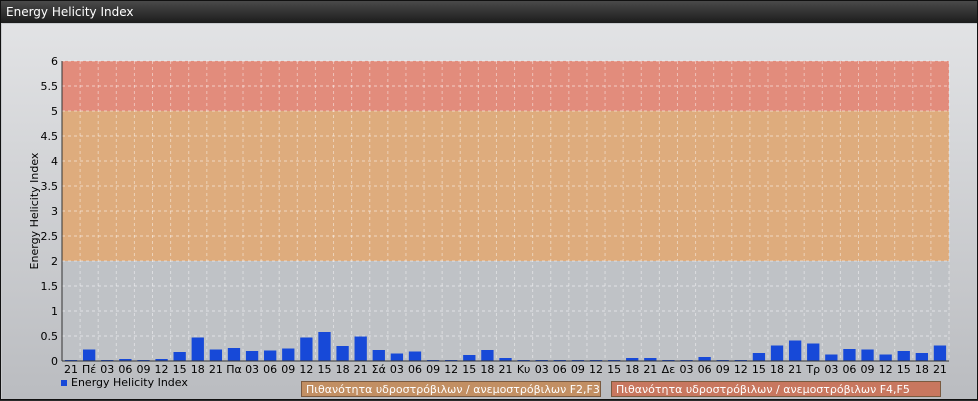 The height and width of the screenshot is (401, 978). What do you see at coordinates (64, 382) in the screenshot?
I see `series-swatch` at bounding box center [64, 382].